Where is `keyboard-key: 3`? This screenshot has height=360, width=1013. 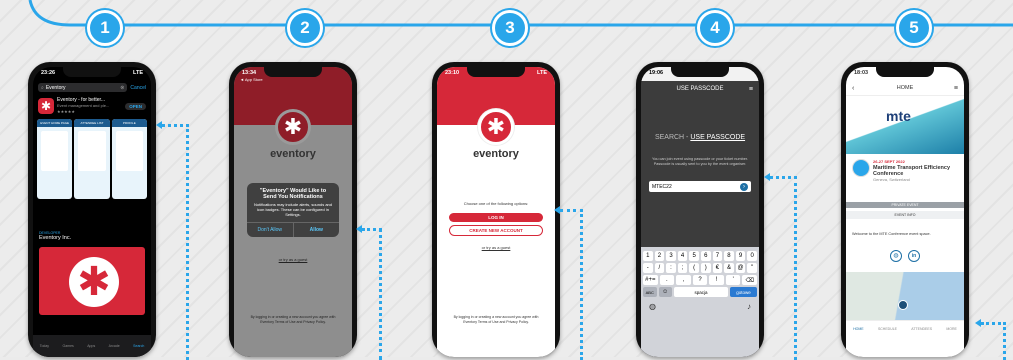
keyboard-key: 3 is located at coordinates (671, 256).